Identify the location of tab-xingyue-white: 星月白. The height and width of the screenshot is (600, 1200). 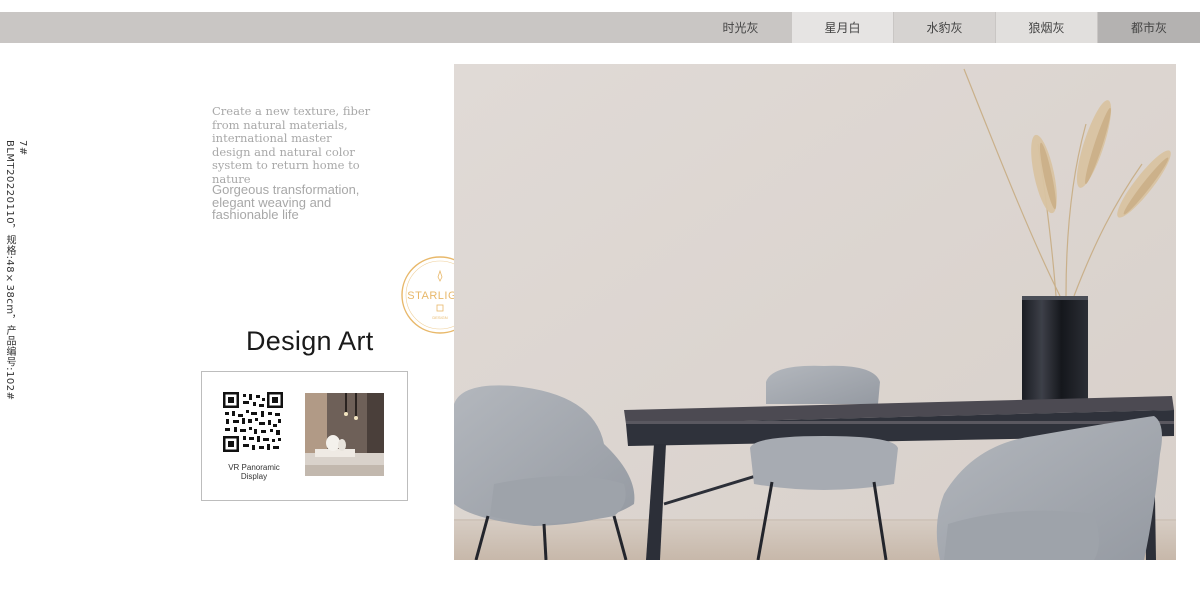
(842, 27).